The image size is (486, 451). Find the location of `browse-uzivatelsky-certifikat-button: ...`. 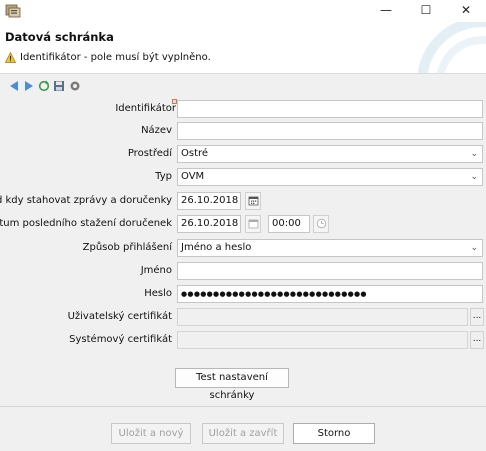

browse-uzivatelsky-certifikat-button: ... is located at coordinates (477, 317).